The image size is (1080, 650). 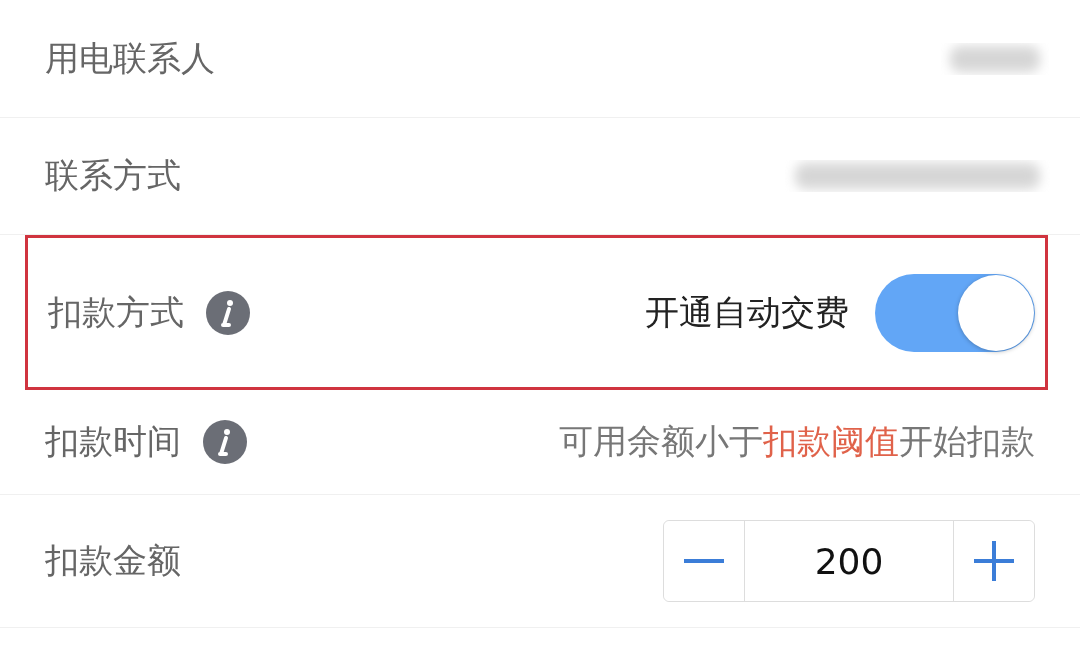 I want to click on field-label: 扣款时间, so click(x=113, y=441).